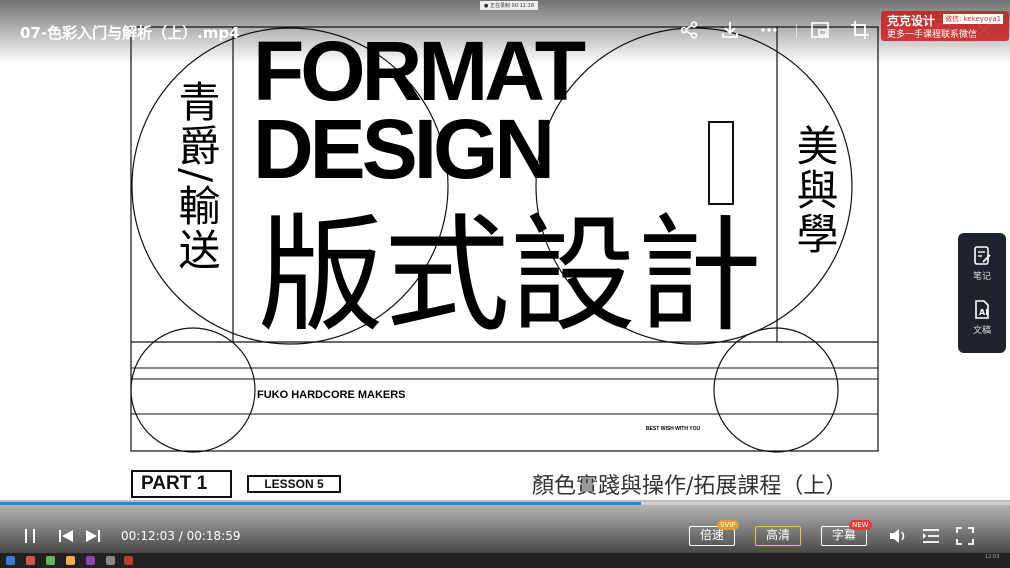 This screenshot has height=568, width=1010. Describe the element at coordinates (728, 525) in the screenshot. I see `svip-badge: SVIP` at that location.